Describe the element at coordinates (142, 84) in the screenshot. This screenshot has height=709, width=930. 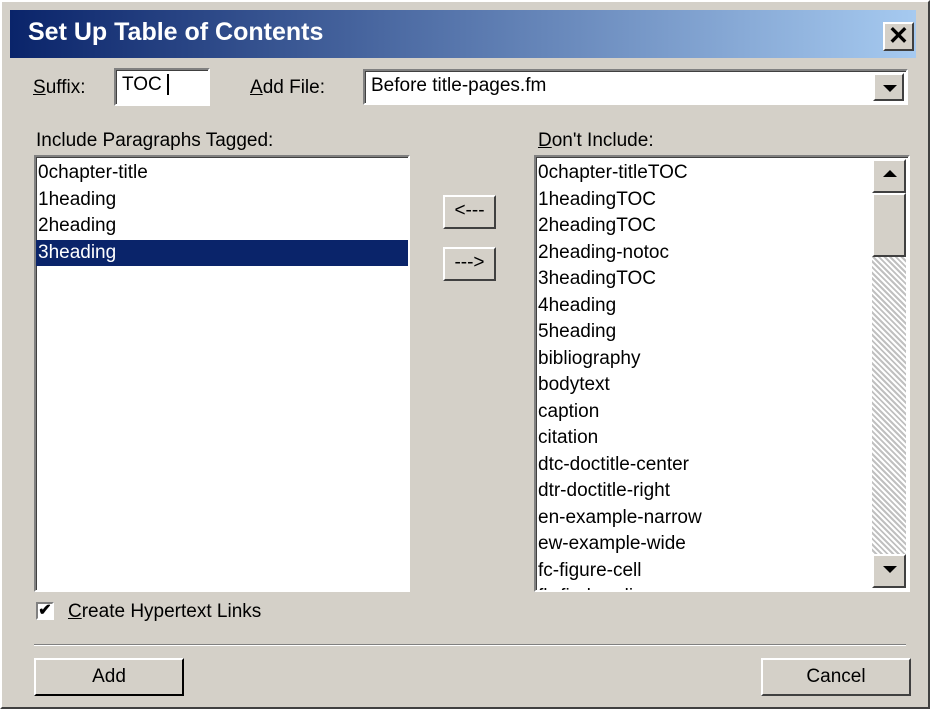
I see `suffix-value: TOC` at that location.